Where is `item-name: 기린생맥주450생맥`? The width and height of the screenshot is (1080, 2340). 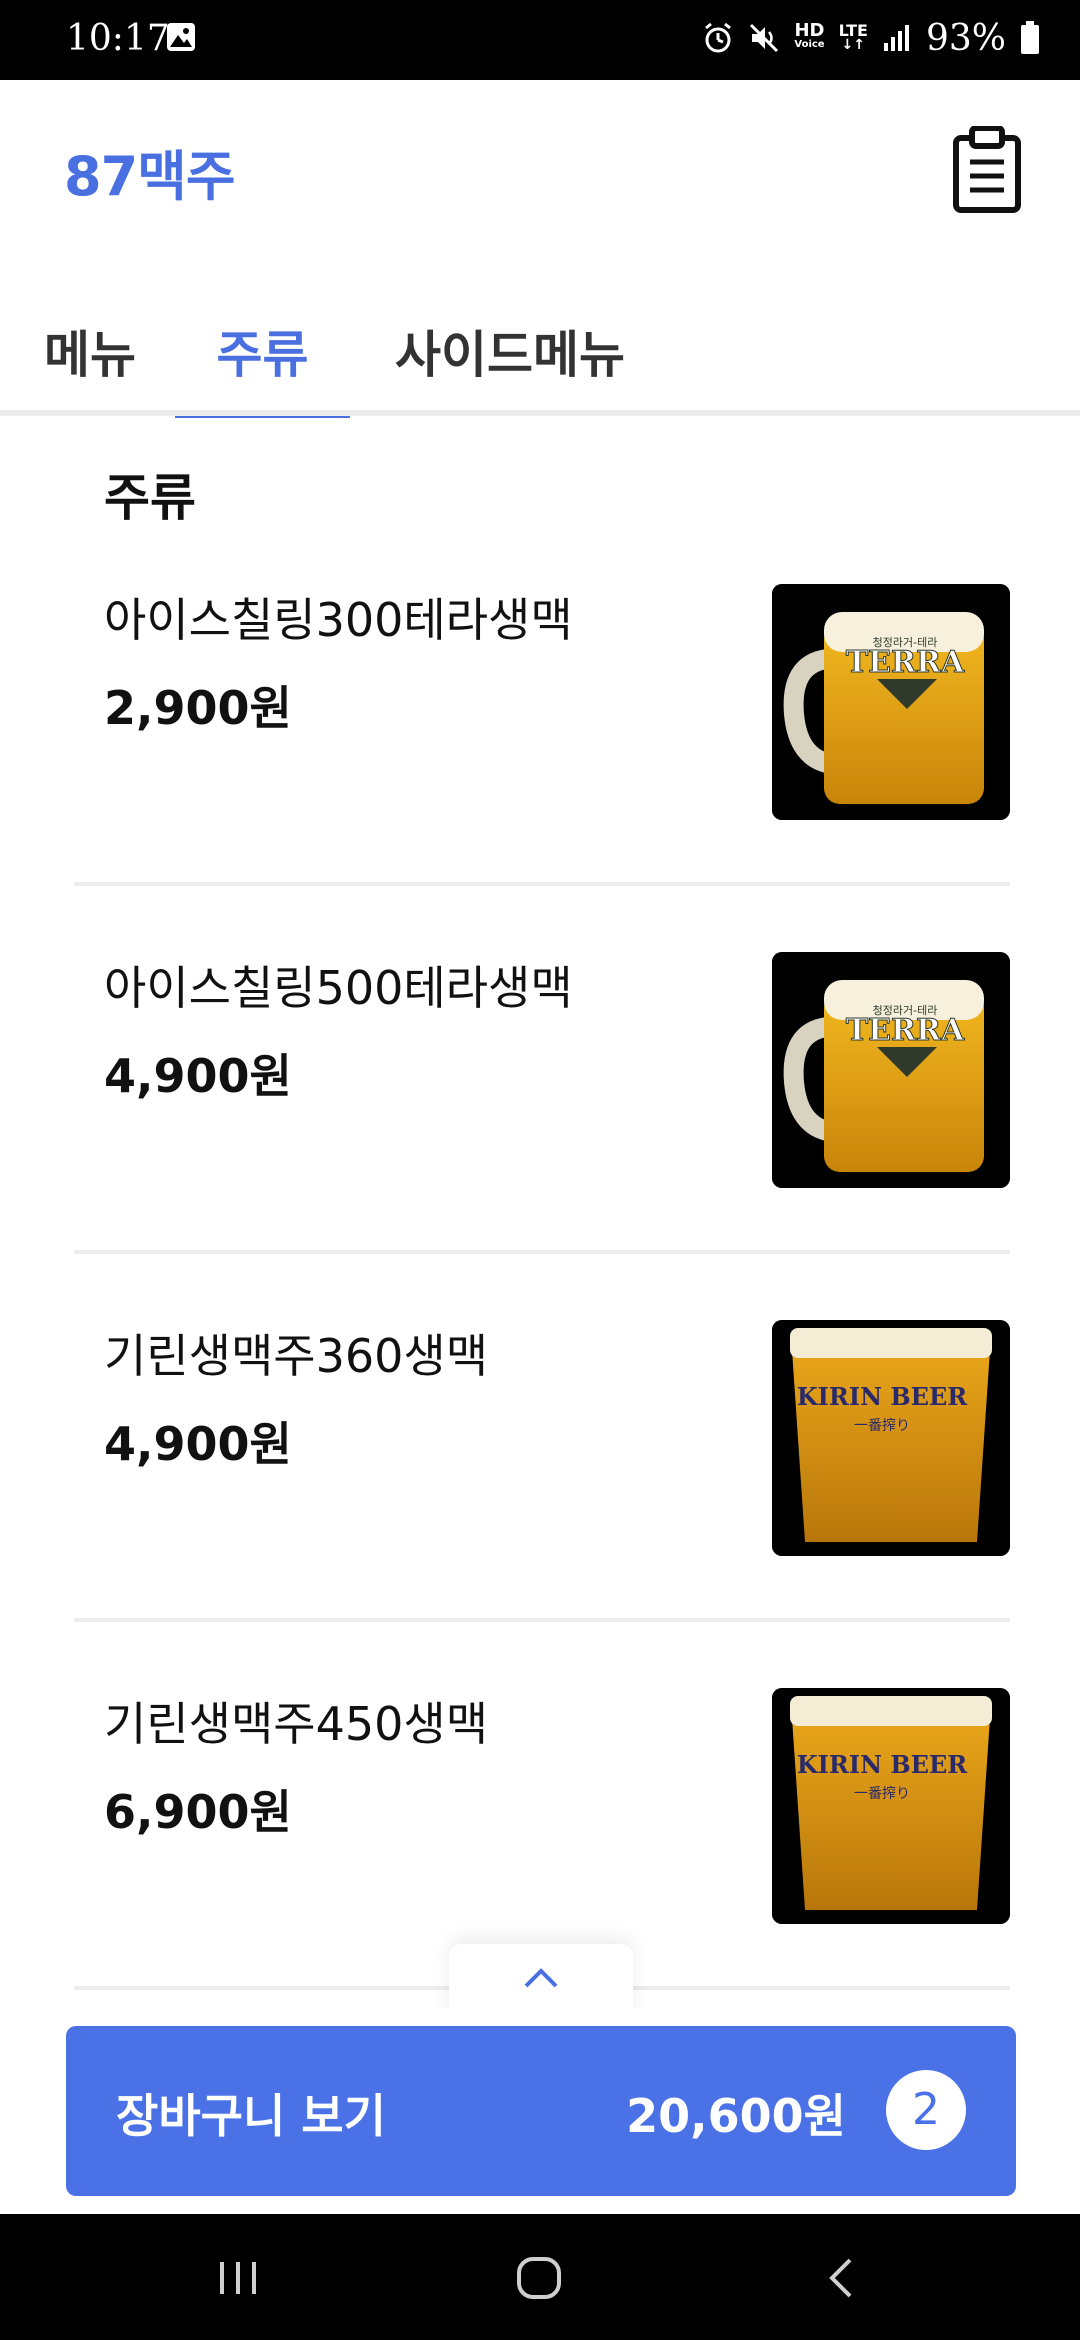
item-name: 기린생맥주450생맥 is located at coordinates (296, 1724).